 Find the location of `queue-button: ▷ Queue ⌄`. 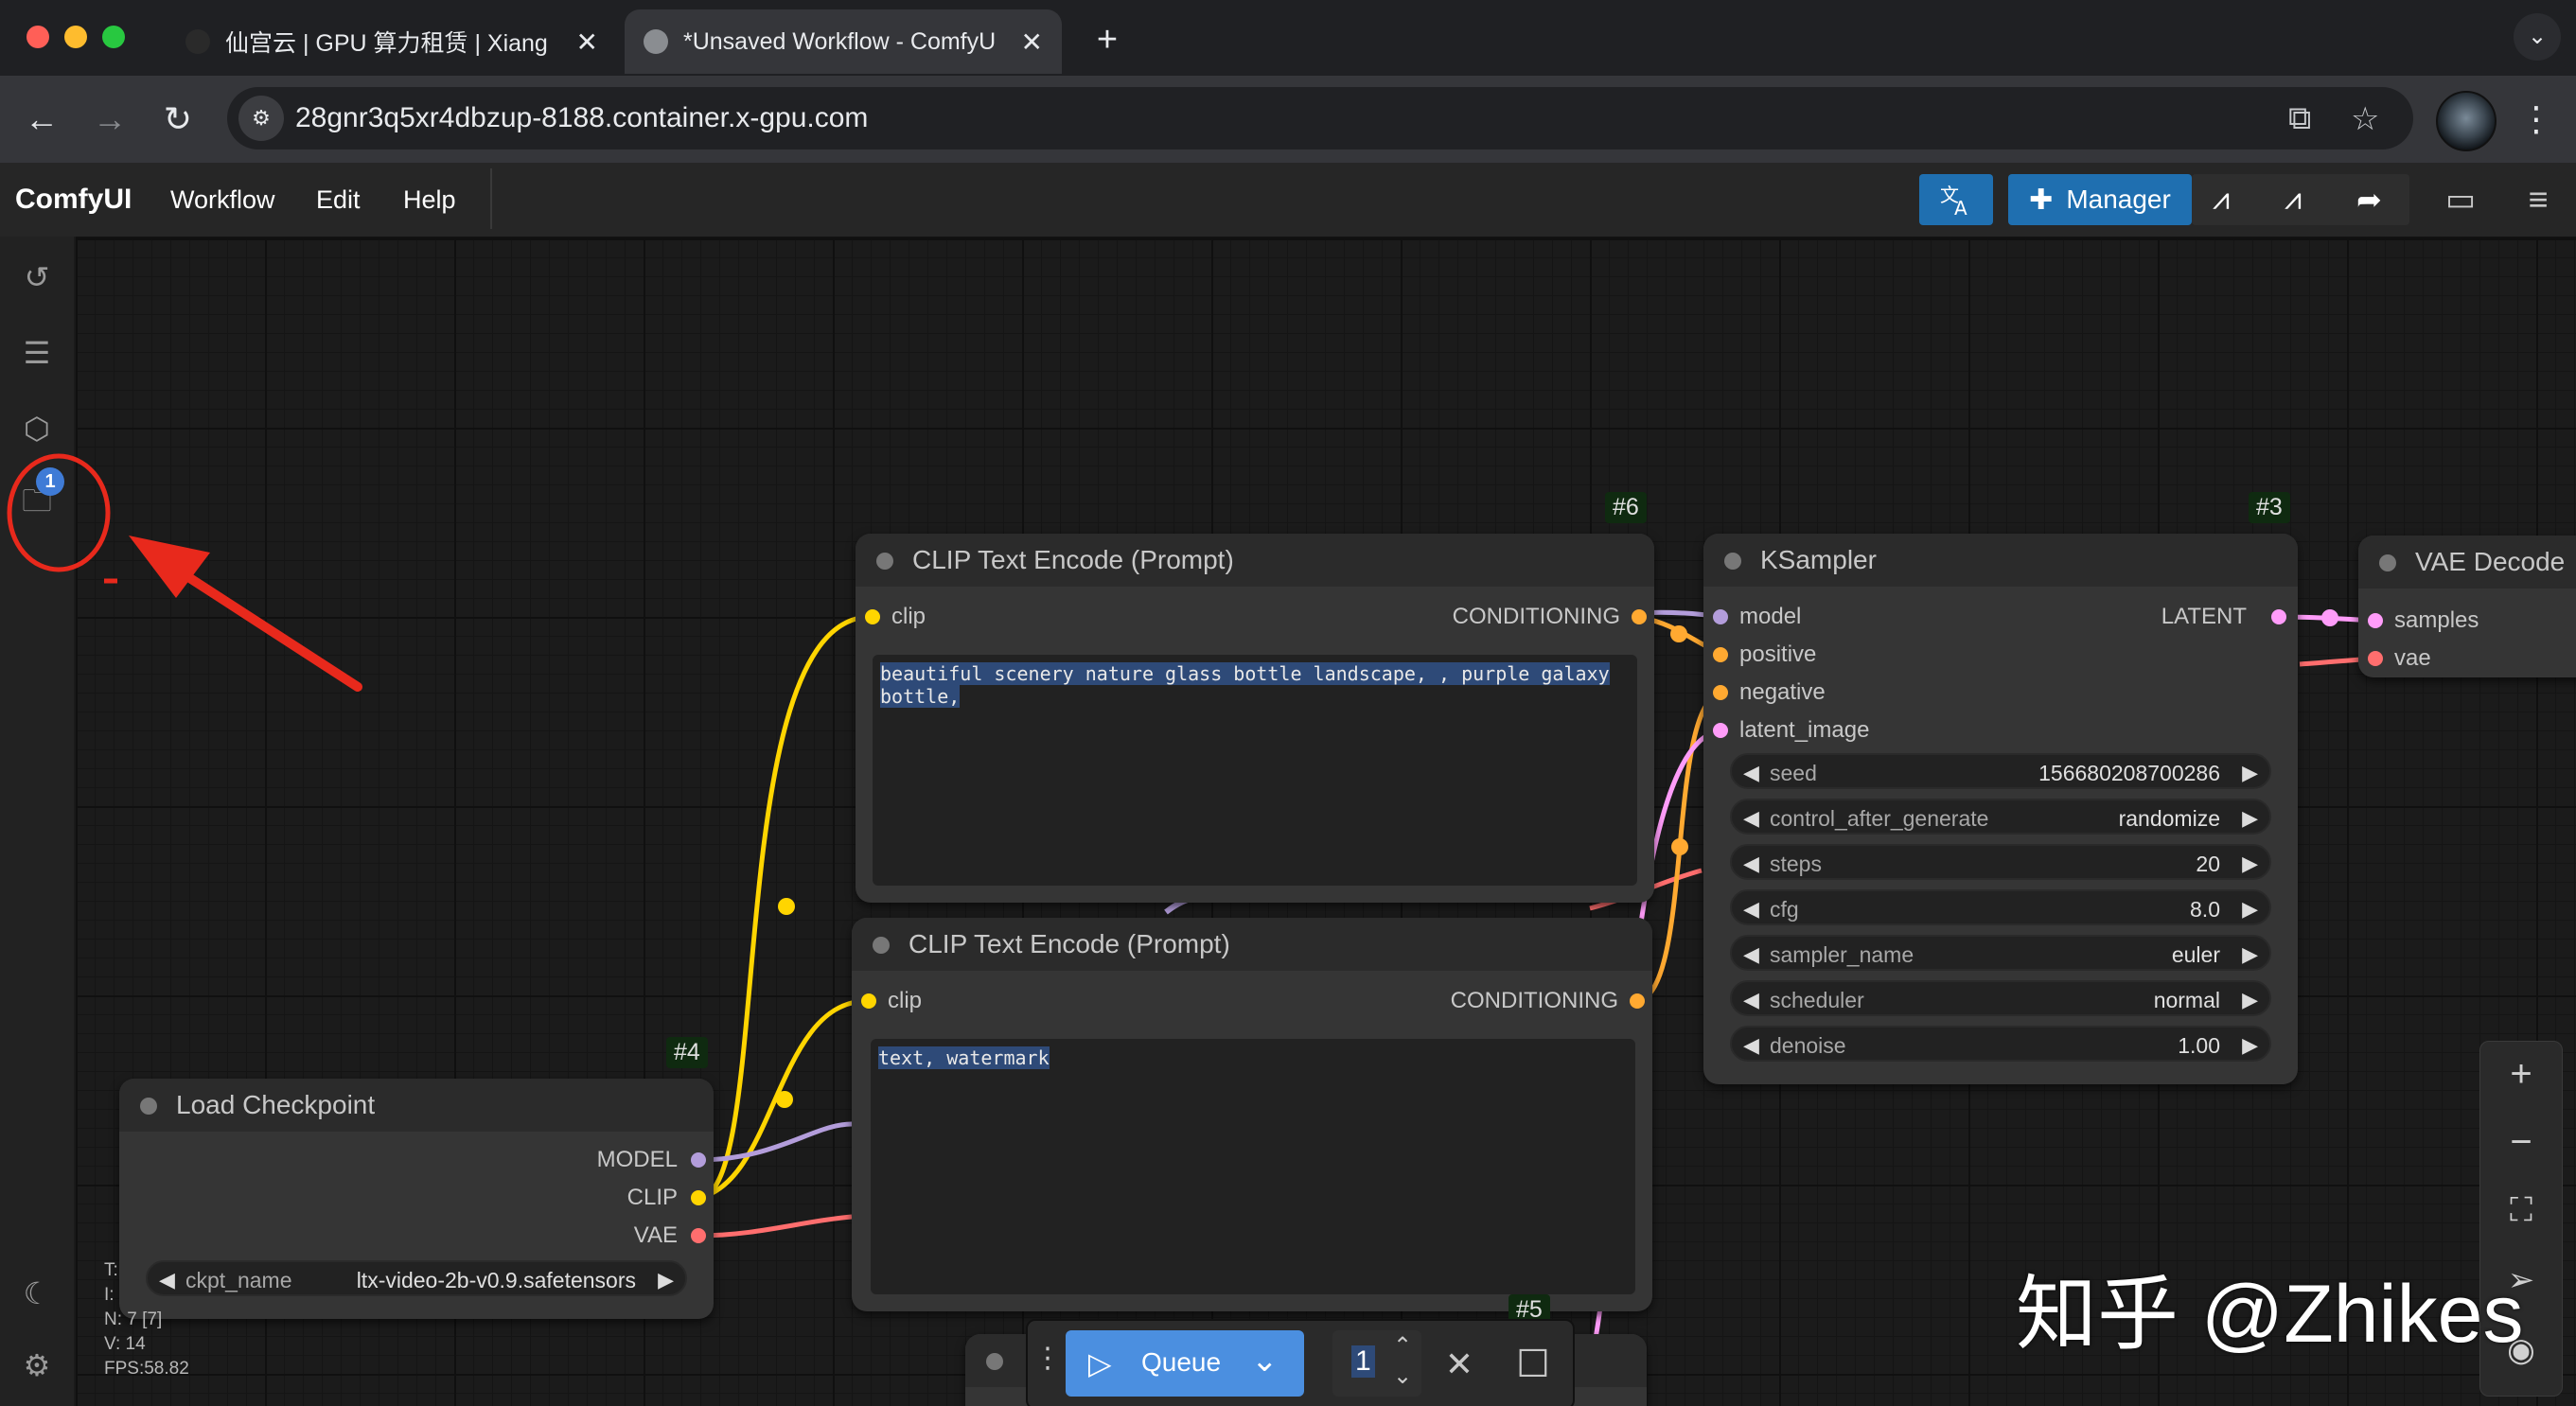

queue-button: ▷ Queue ⌄ is located at coordinates (1185, 1363).